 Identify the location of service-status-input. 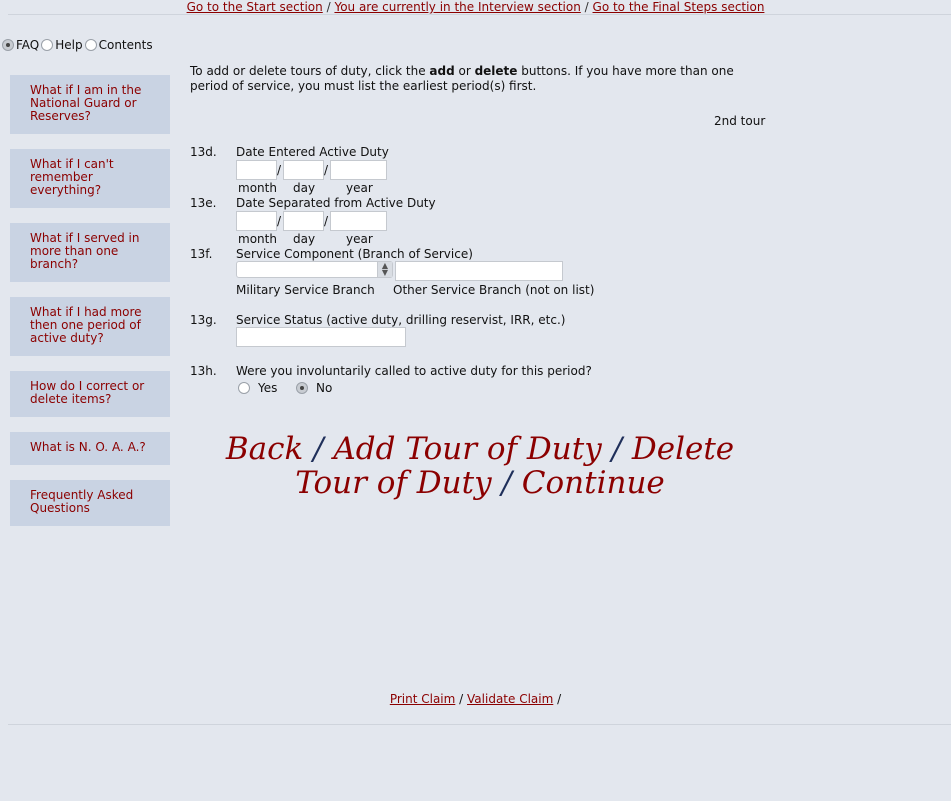
(321, 337).